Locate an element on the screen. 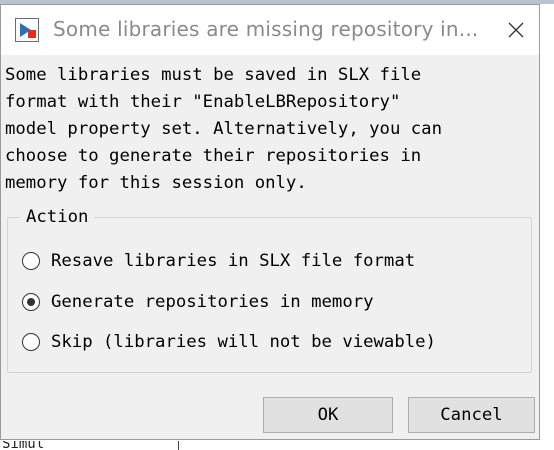 The height and width of the screenshot is (450, 554). option-label: Skip (libraries will not be viewable) is located at coordinates (243, 342).